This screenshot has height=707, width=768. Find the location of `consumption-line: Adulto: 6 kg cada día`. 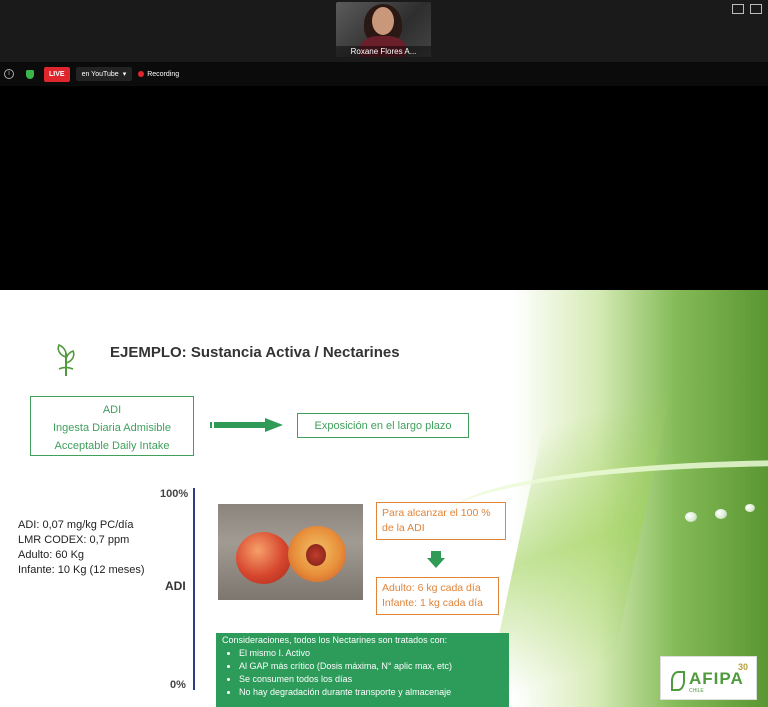

consumption-line: Adulto: 6 kg cada día is located at coordinates (431, 588).